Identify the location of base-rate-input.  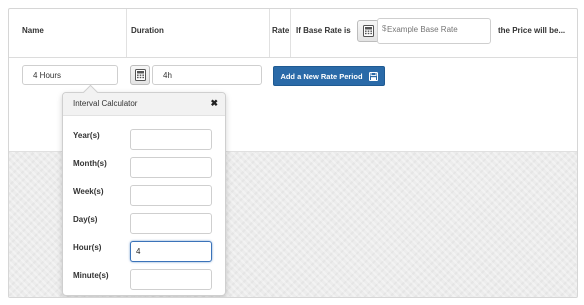
(437, 29).